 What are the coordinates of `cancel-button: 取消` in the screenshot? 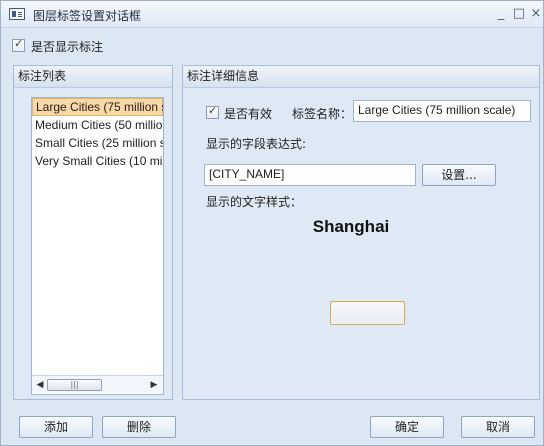 It's located at (498, 427).